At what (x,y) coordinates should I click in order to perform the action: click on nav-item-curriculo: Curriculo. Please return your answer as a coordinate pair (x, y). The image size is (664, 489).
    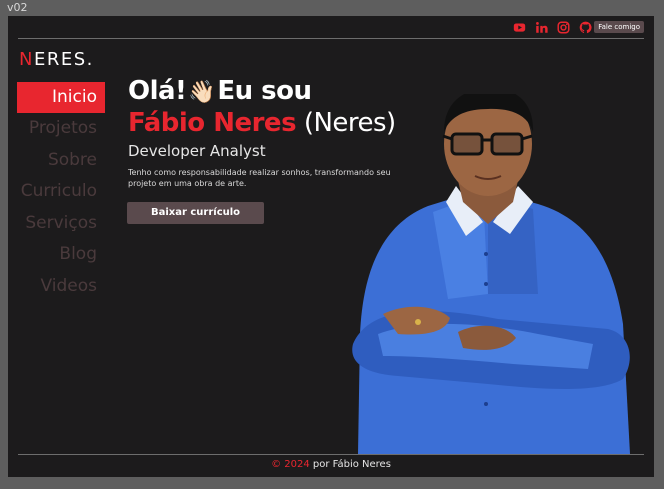
    Looking at the image, I should click on (61, 192).